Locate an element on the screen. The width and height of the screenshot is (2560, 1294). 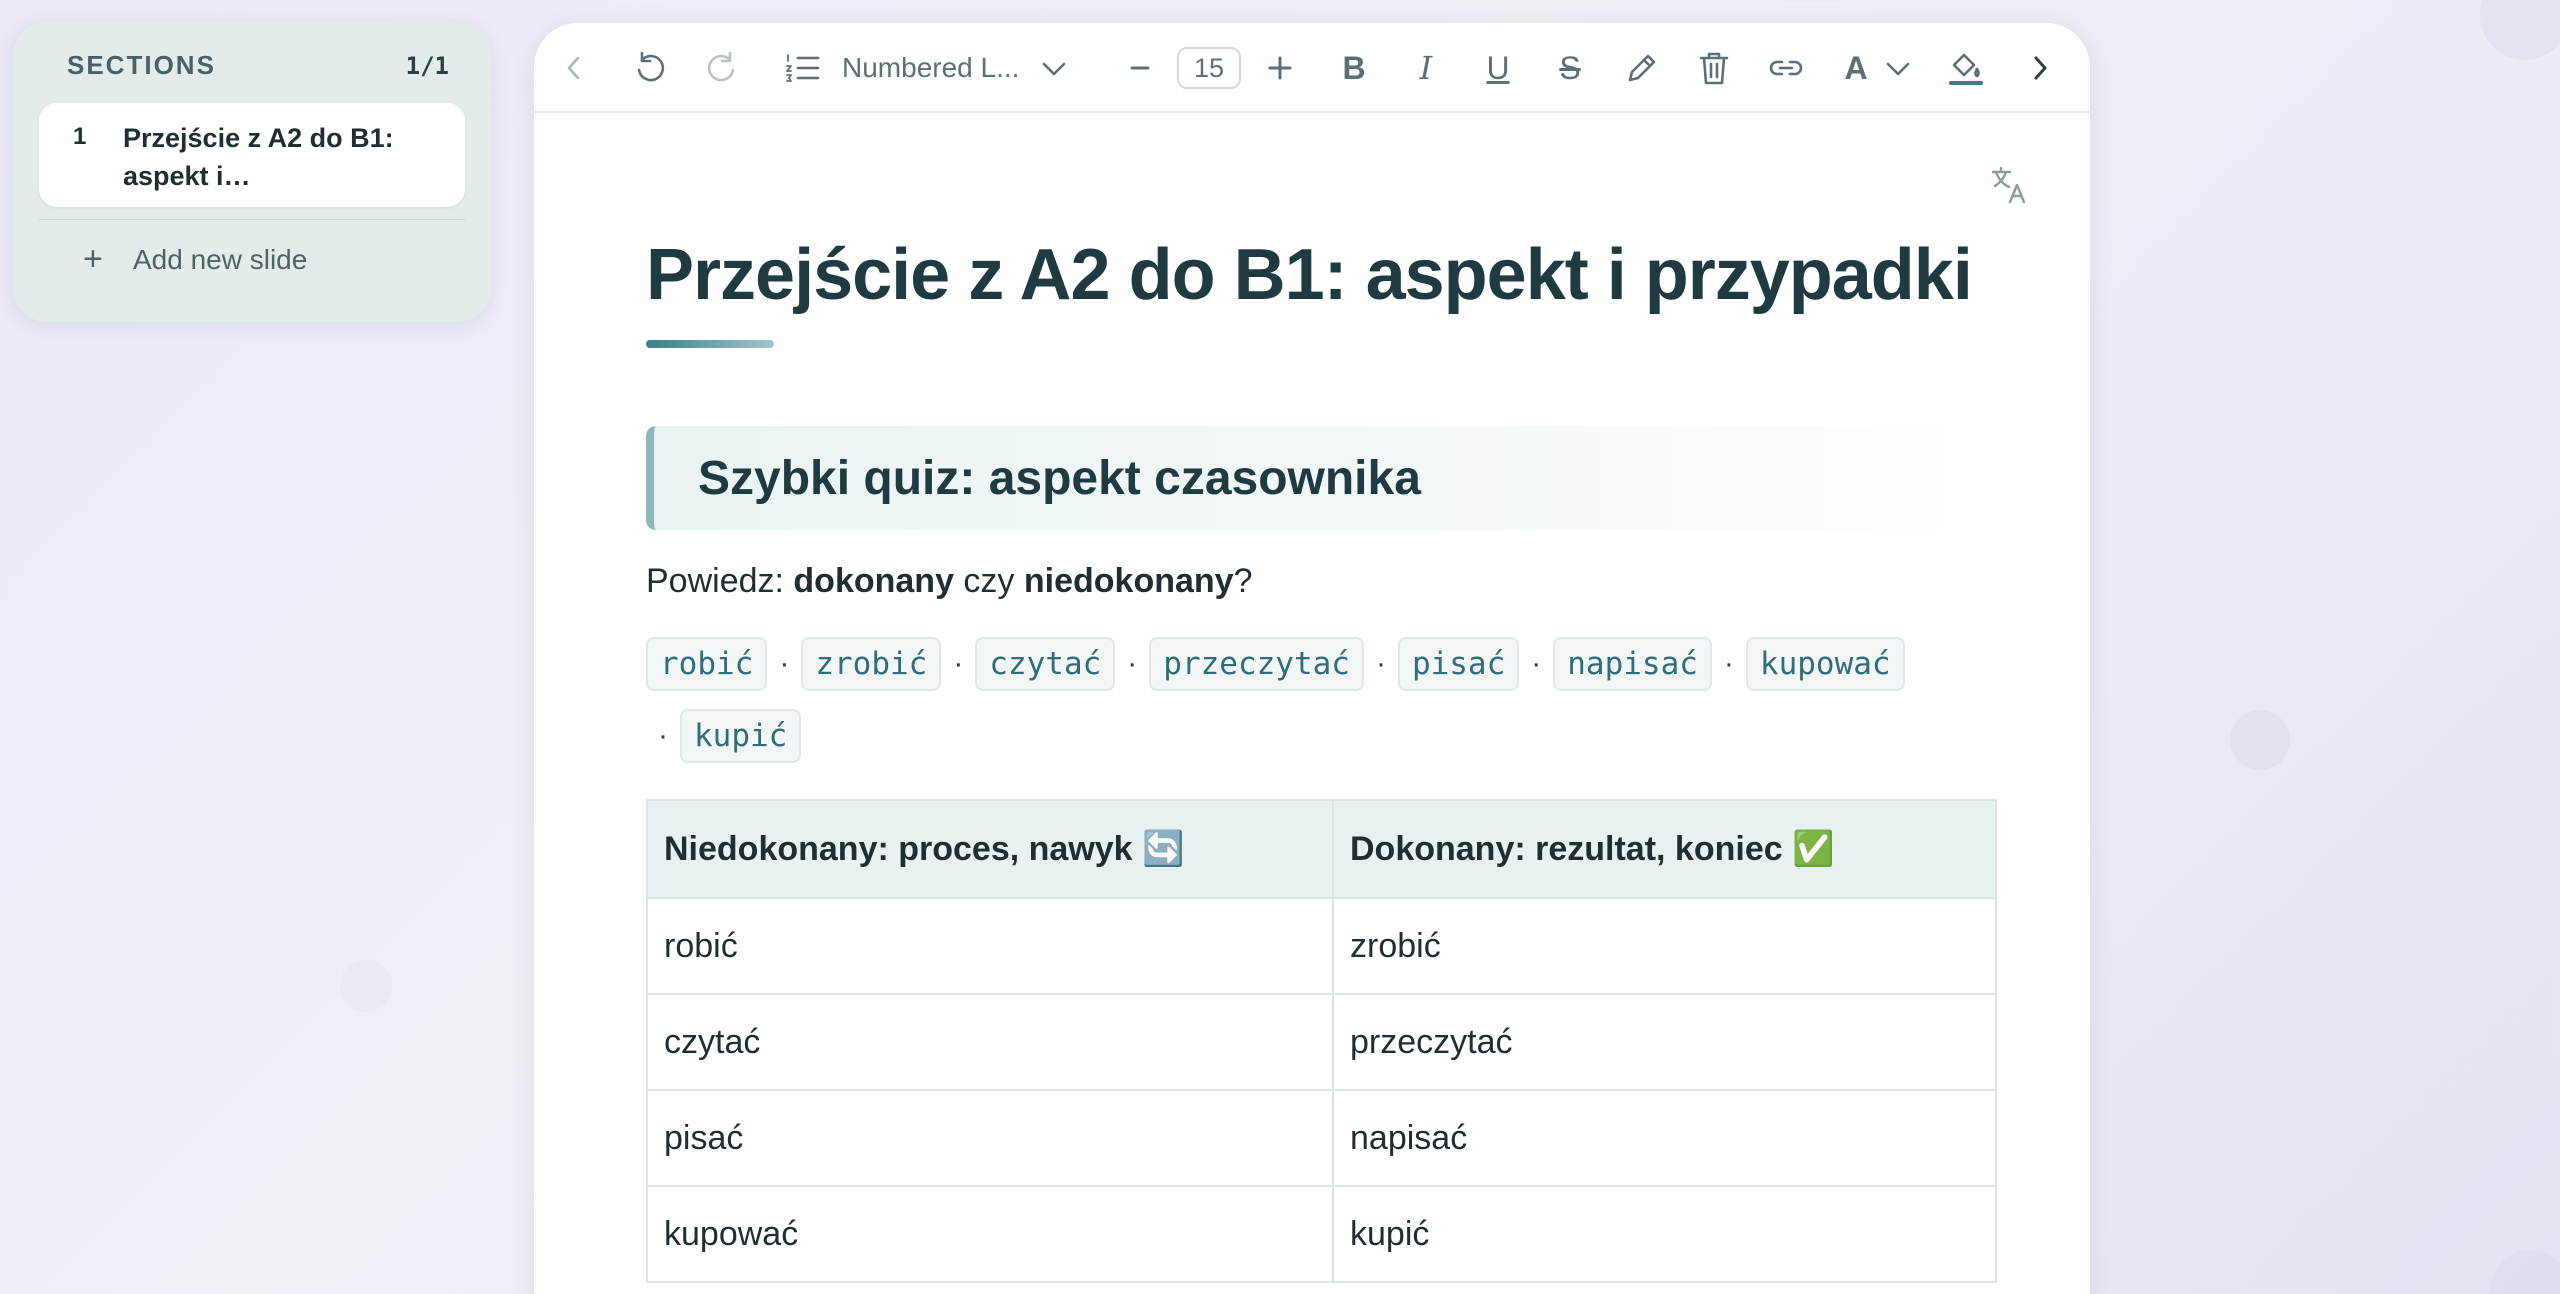
bold-icon: B is located at coordinates (1354, 67).